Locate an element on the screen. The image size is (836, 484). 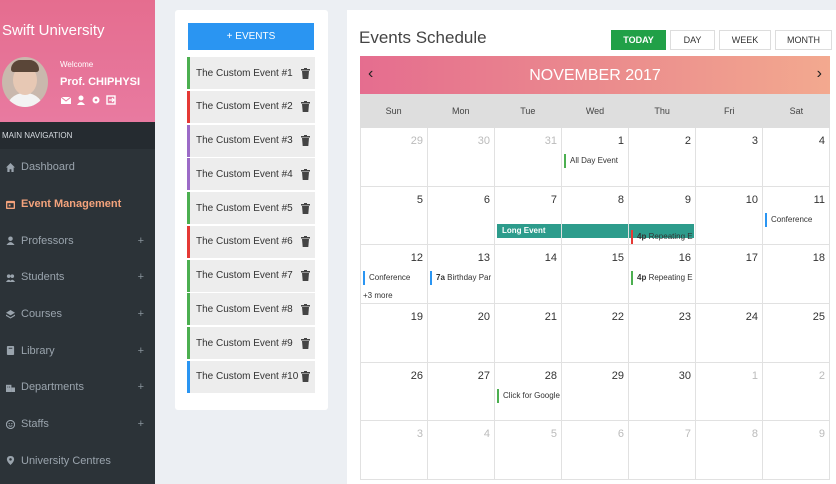
sidebar-item-departments: Departments + is located at coordinates (77, 387).